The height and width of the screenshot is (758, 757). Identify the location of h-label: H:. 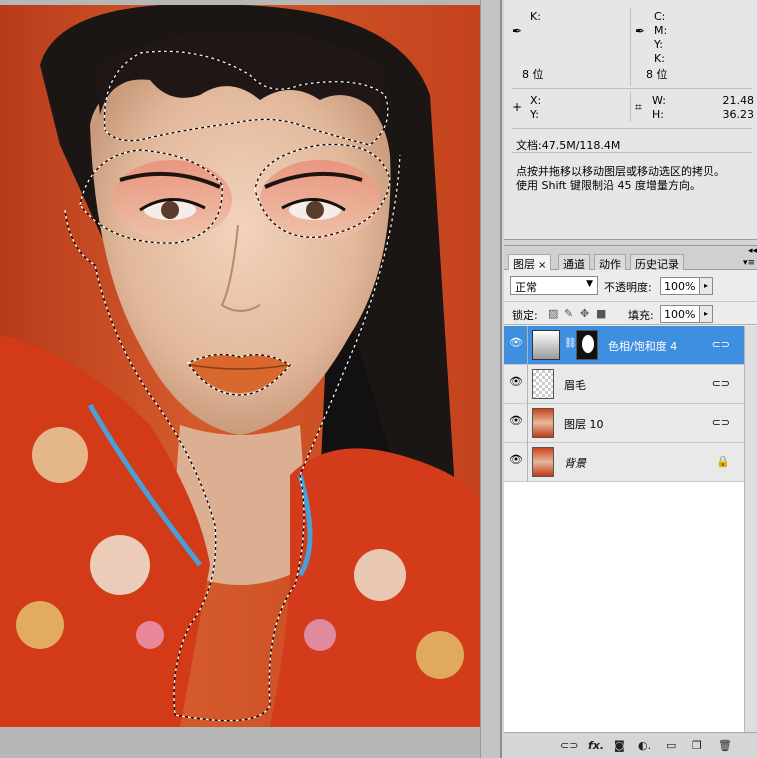
(658, 114).